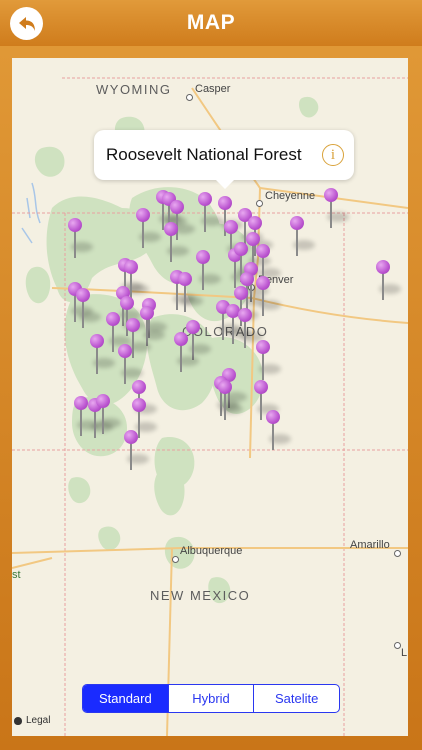 This screenshot has width=422, height=750. What do you see at coordinates (333, 155) in the screenshot?
I see `info-icon: i` at bounding box center [333, 155].